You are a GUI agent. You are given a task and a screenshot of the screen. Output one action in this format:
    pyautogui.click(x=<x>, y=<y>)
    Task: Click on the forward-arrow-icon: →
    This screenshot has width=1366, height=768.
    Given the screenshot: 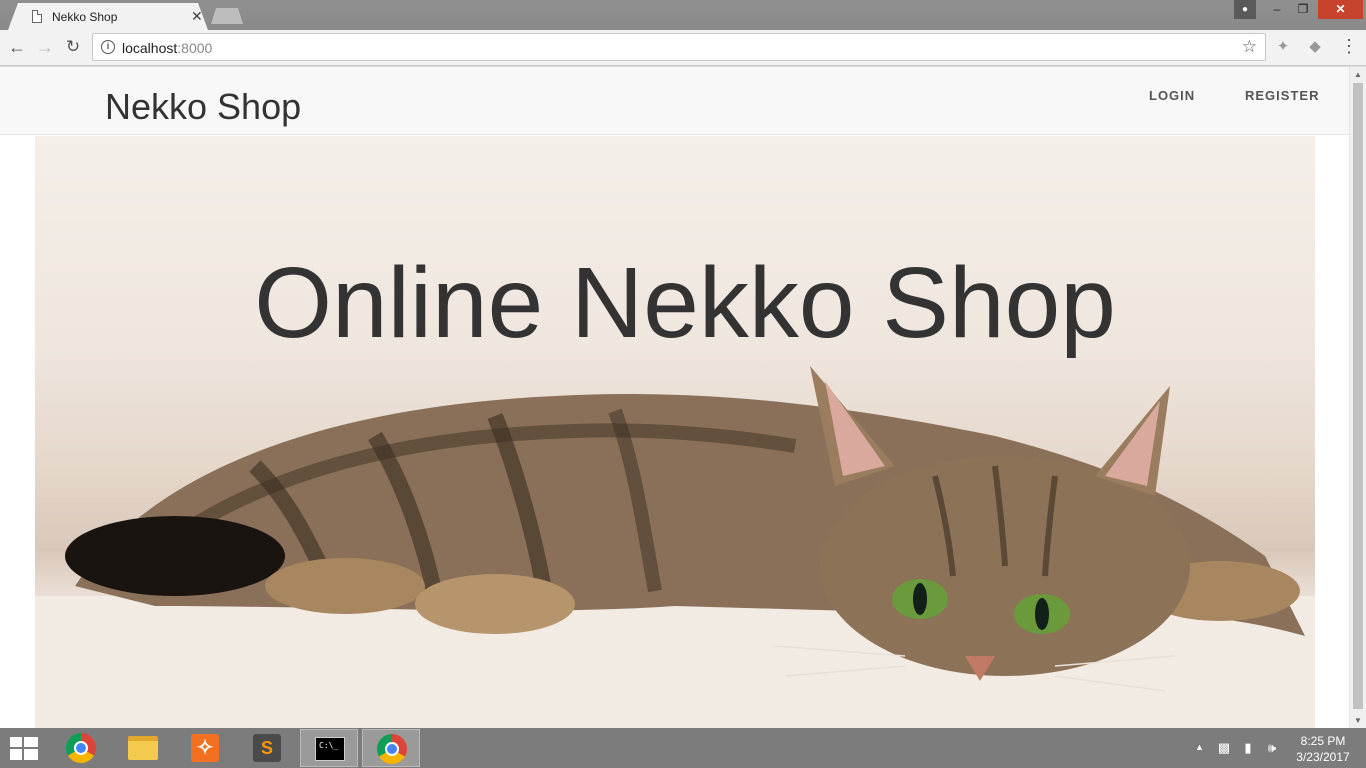 What is the action you would take?
    pyautogui.click(x=45, y=47)
    